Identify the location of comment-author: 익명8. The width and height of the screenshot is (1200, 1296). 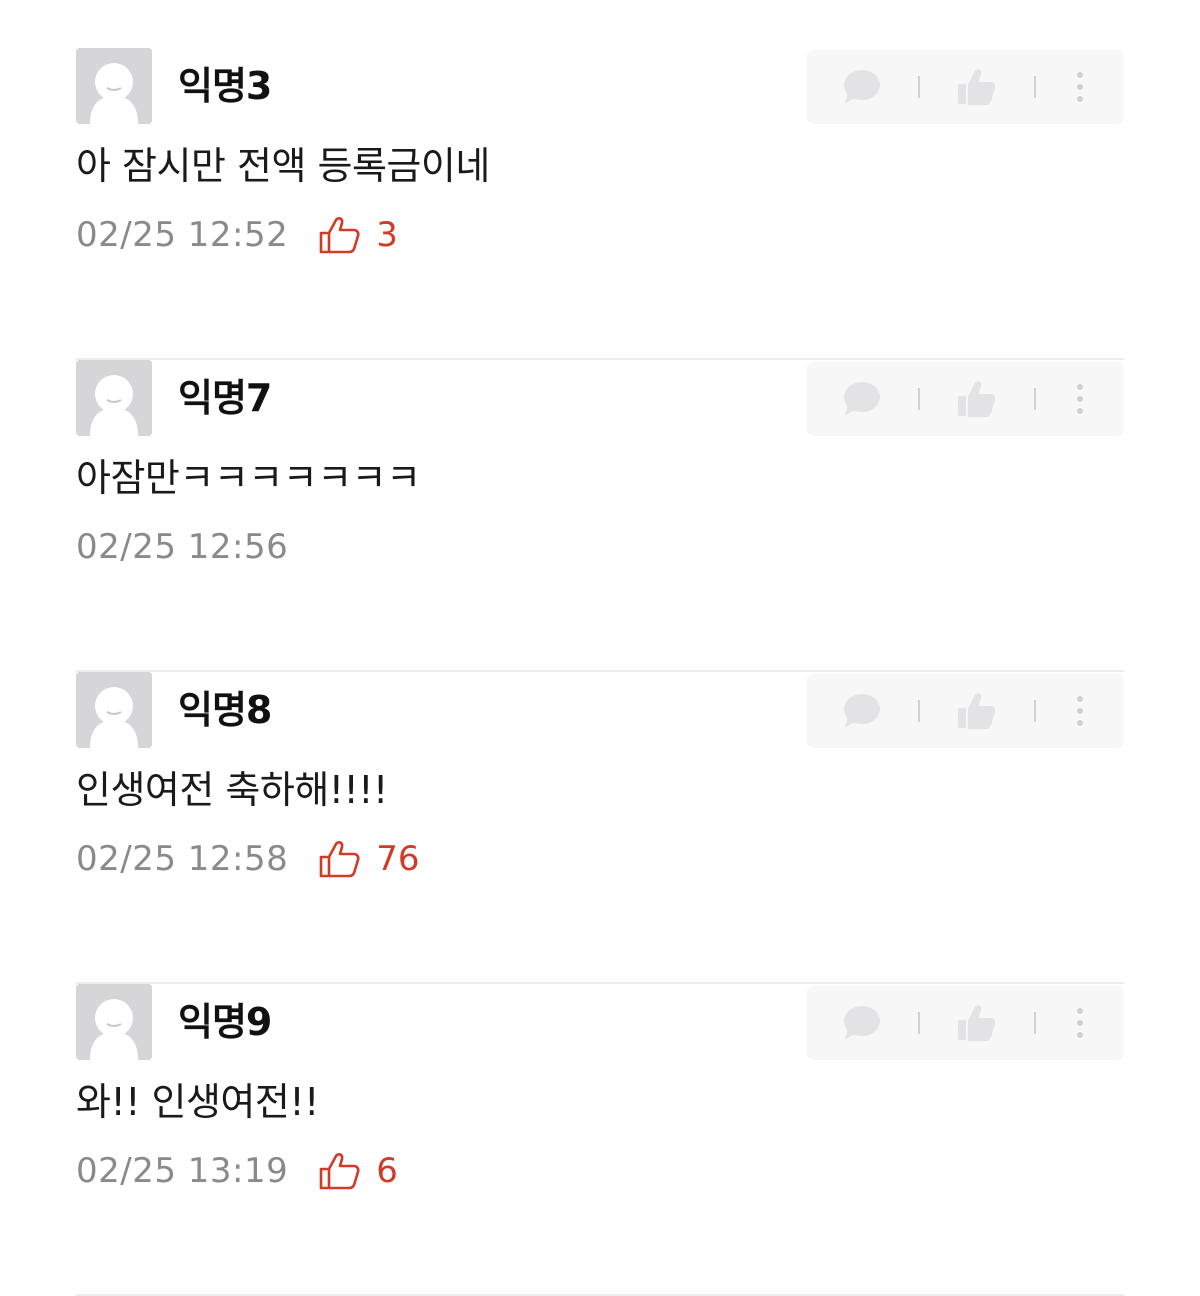
(225, 710).